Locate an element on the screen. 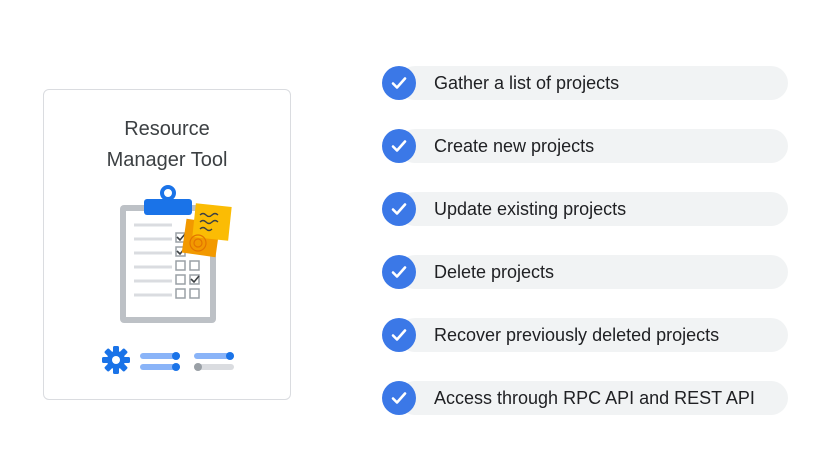 The width and height of the screenshot is (816, 471). list-item: Access through RPC API and REST API is located at coordinates (585, 398).